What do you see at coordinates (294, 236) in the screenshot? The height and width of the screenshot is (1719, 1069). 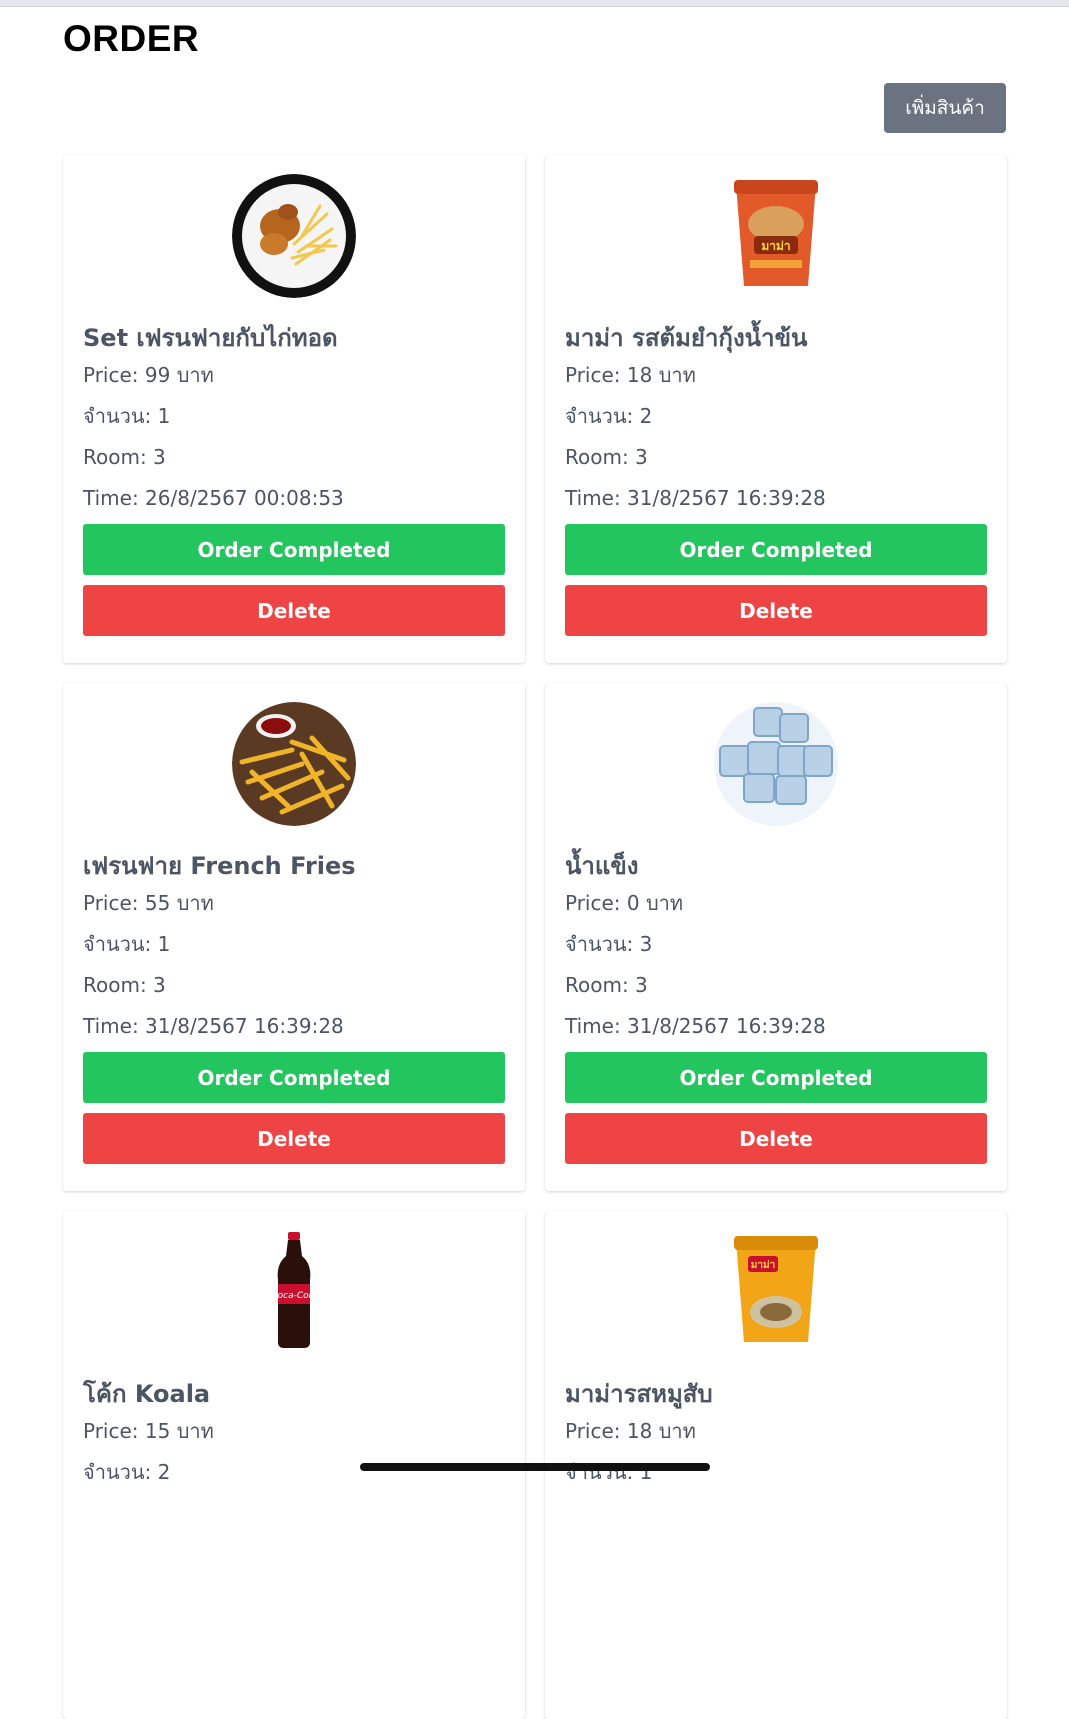 I see `chicken-fries-plate-icon` at bounding box center [294, 236].